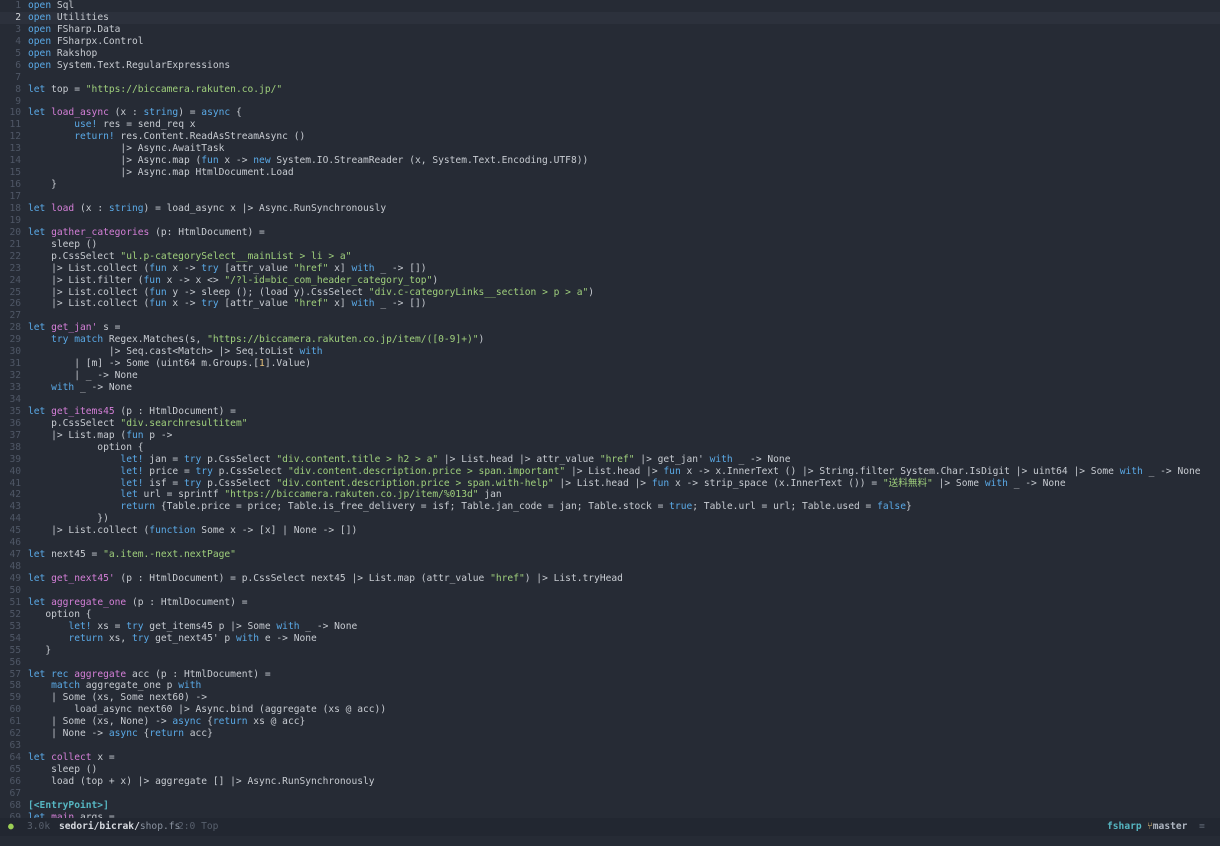  I want to click on code-line: 46, so click(610, 543).